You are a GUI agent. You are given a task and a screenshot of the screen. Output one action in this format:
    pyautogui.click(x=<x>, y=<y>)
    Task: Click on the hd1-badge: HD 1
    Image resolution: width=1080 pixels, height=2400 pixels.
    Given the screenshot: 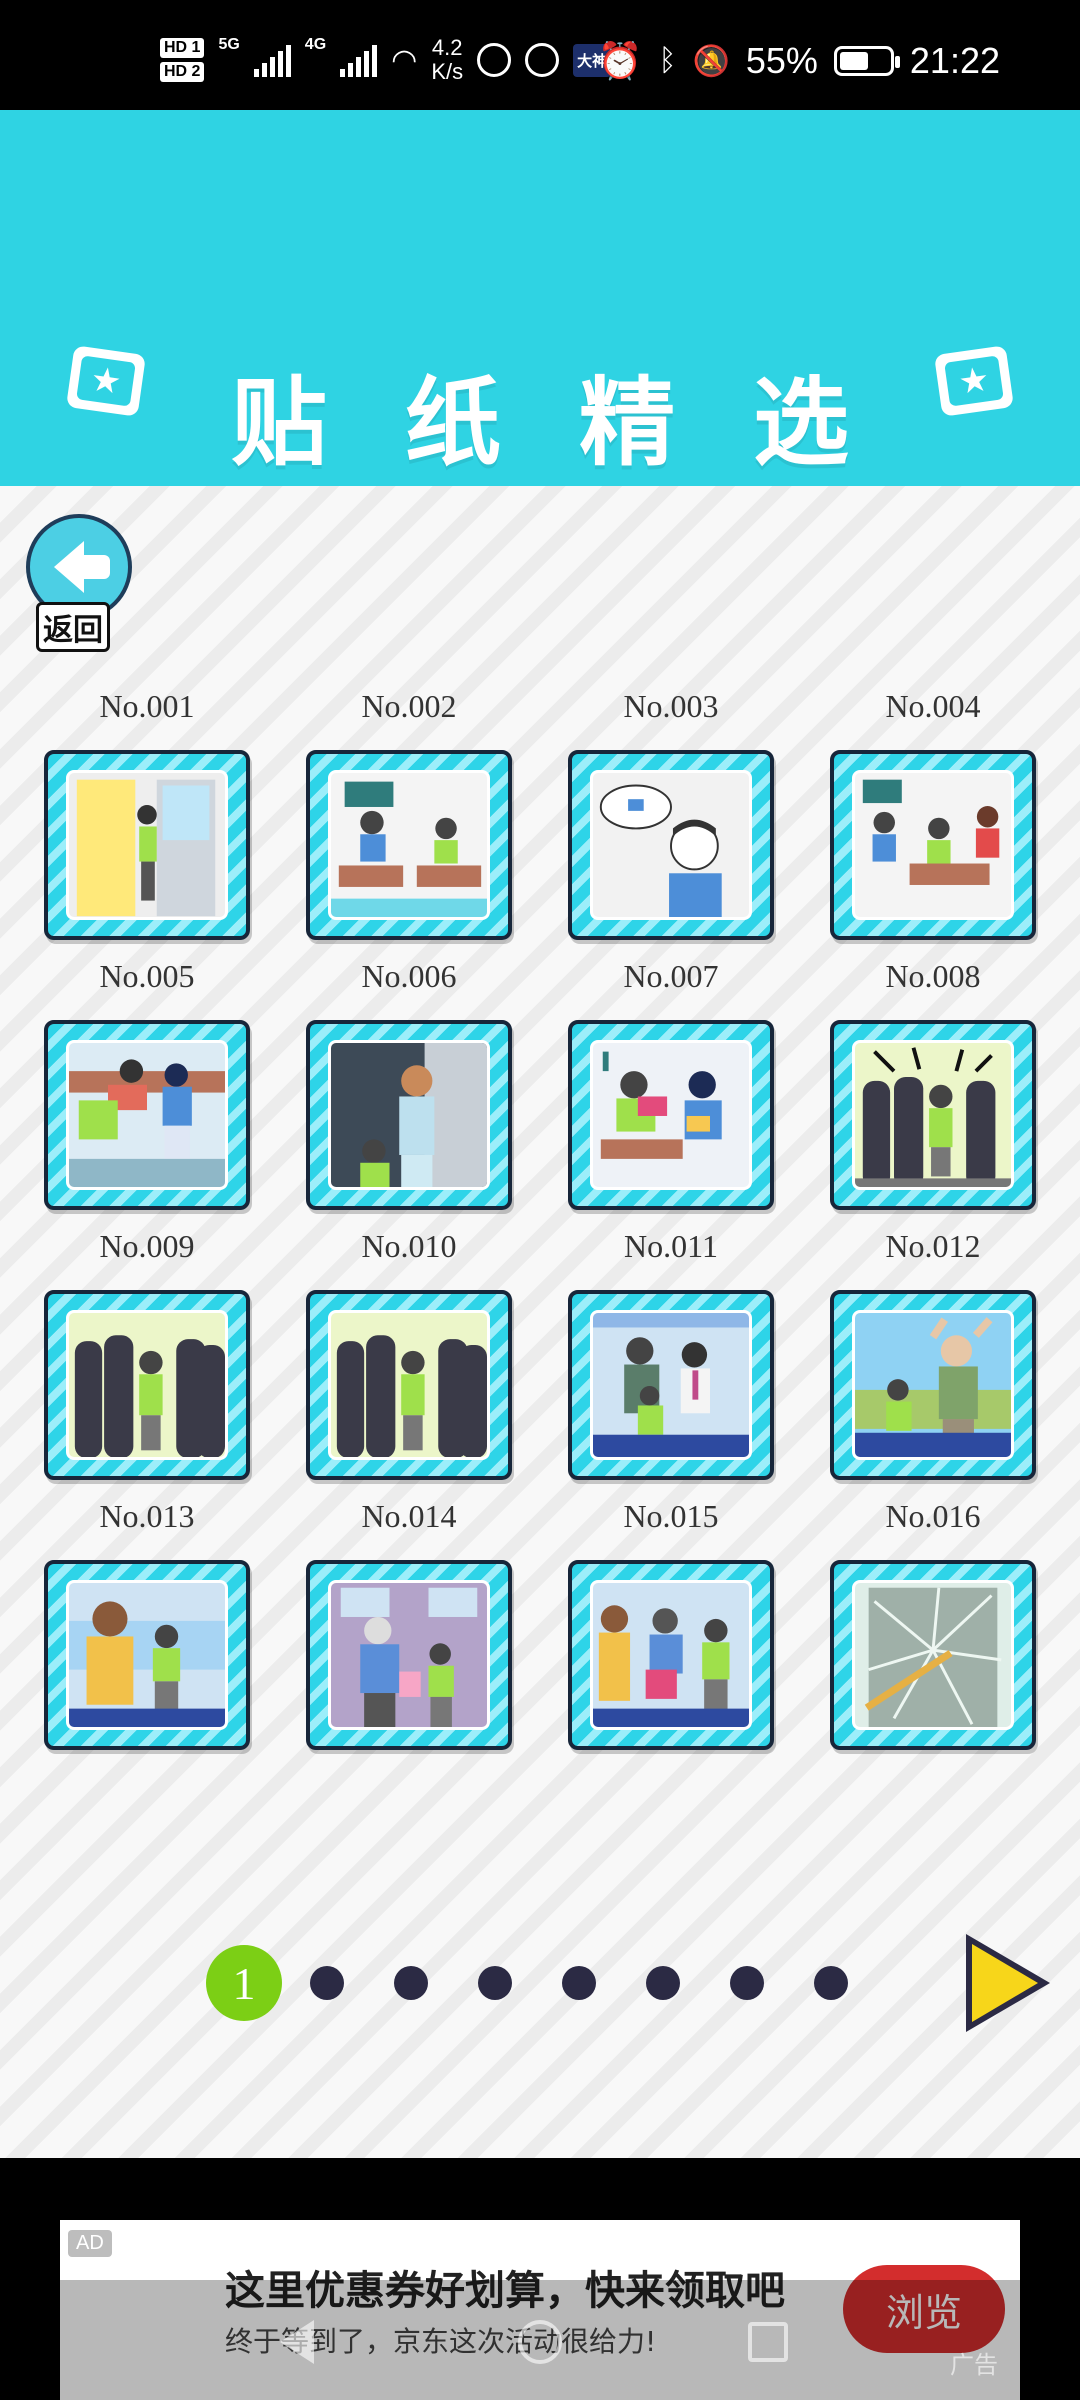 What is the action you would take?
    pyautogui.click(x=182, y=48)
    